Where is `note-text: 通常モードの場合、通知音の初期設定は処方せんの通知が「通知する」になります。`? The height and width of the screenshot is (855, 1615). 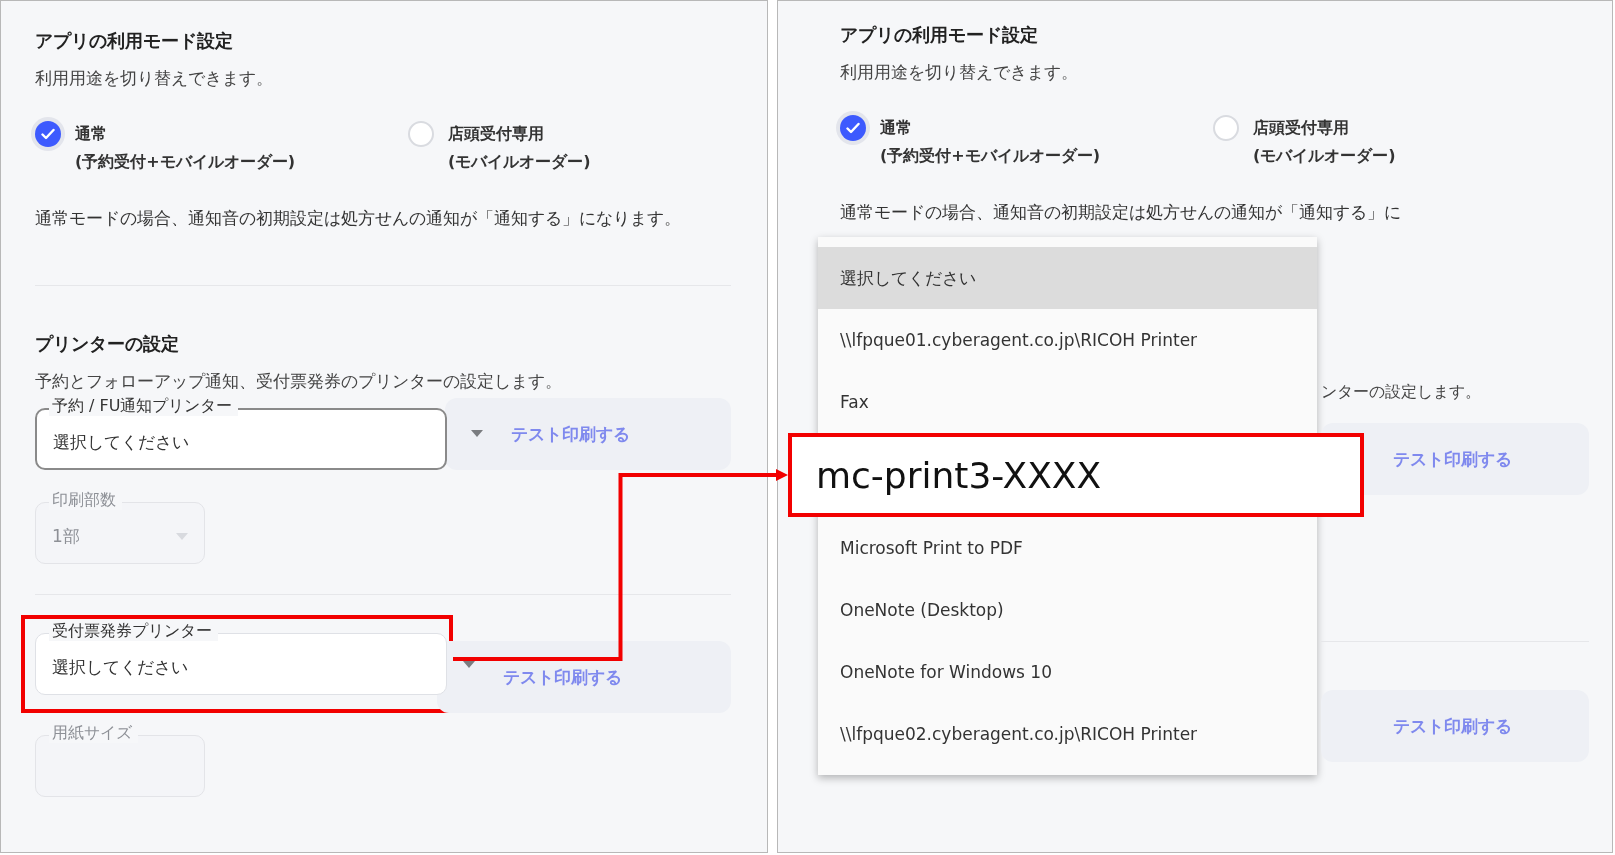 note-text: 通常モードの場合、通知音の初期設定は処方せんの通知が「通知する」になります。 is located at coordinates (358, 218).